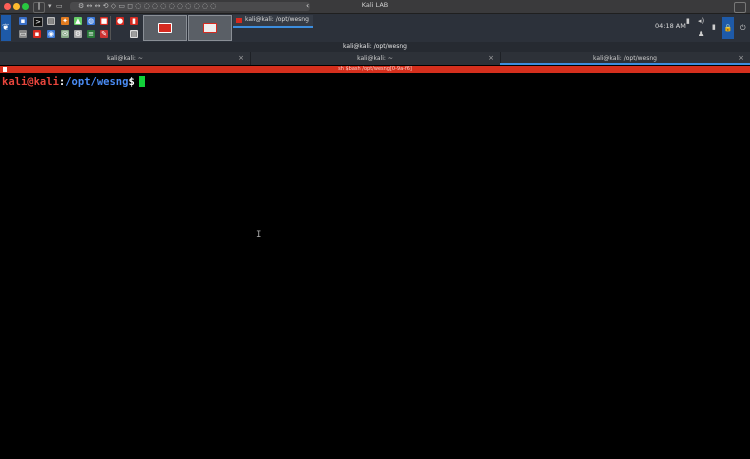  I want to click on tab-kali-home-1: kali@kali: ~ ×, so click(125, 58).